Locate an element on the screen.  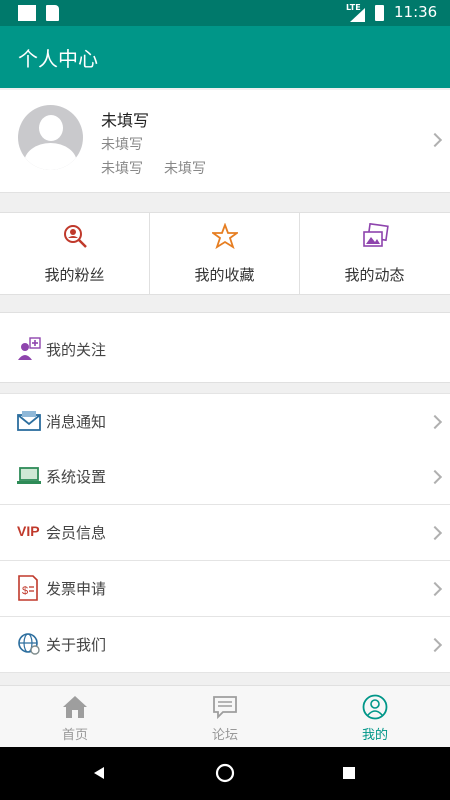
bottom-tab-bar: 首页 论坛 我的 is located at coordinates (225, 716).